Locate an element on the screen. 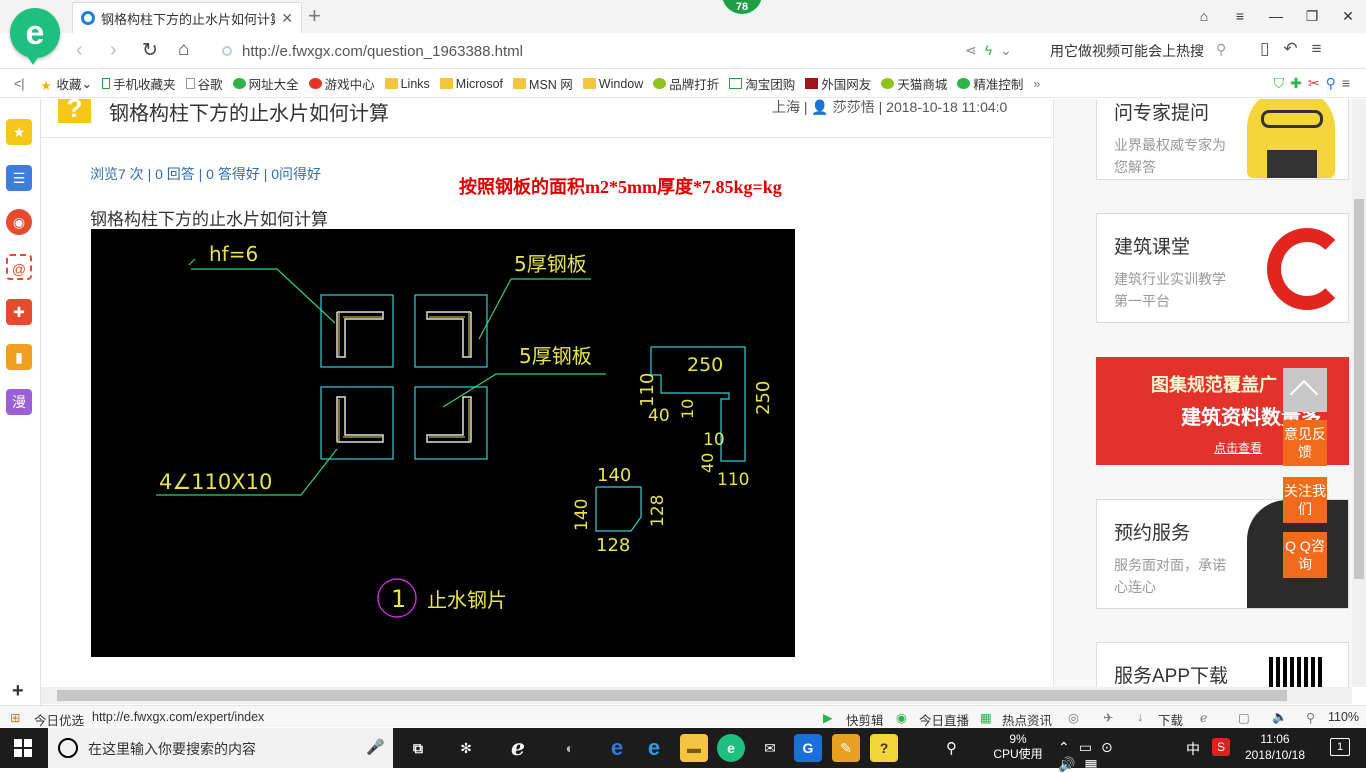 Image resolution: width=1366 pixels, height=773 pixels. browser-e-icon: ℯ is located at coordinates (518, 748).